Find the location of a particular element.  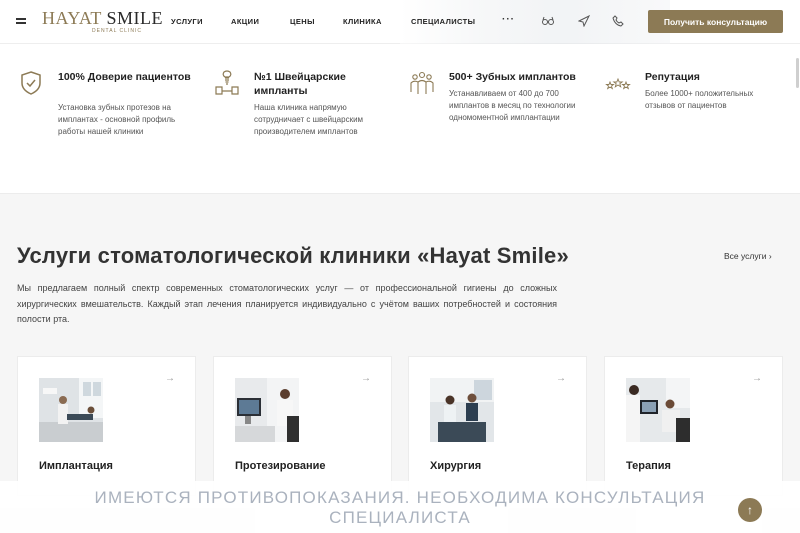

service-card-implantation: → Имплантация is located at coordinates (106, 426).